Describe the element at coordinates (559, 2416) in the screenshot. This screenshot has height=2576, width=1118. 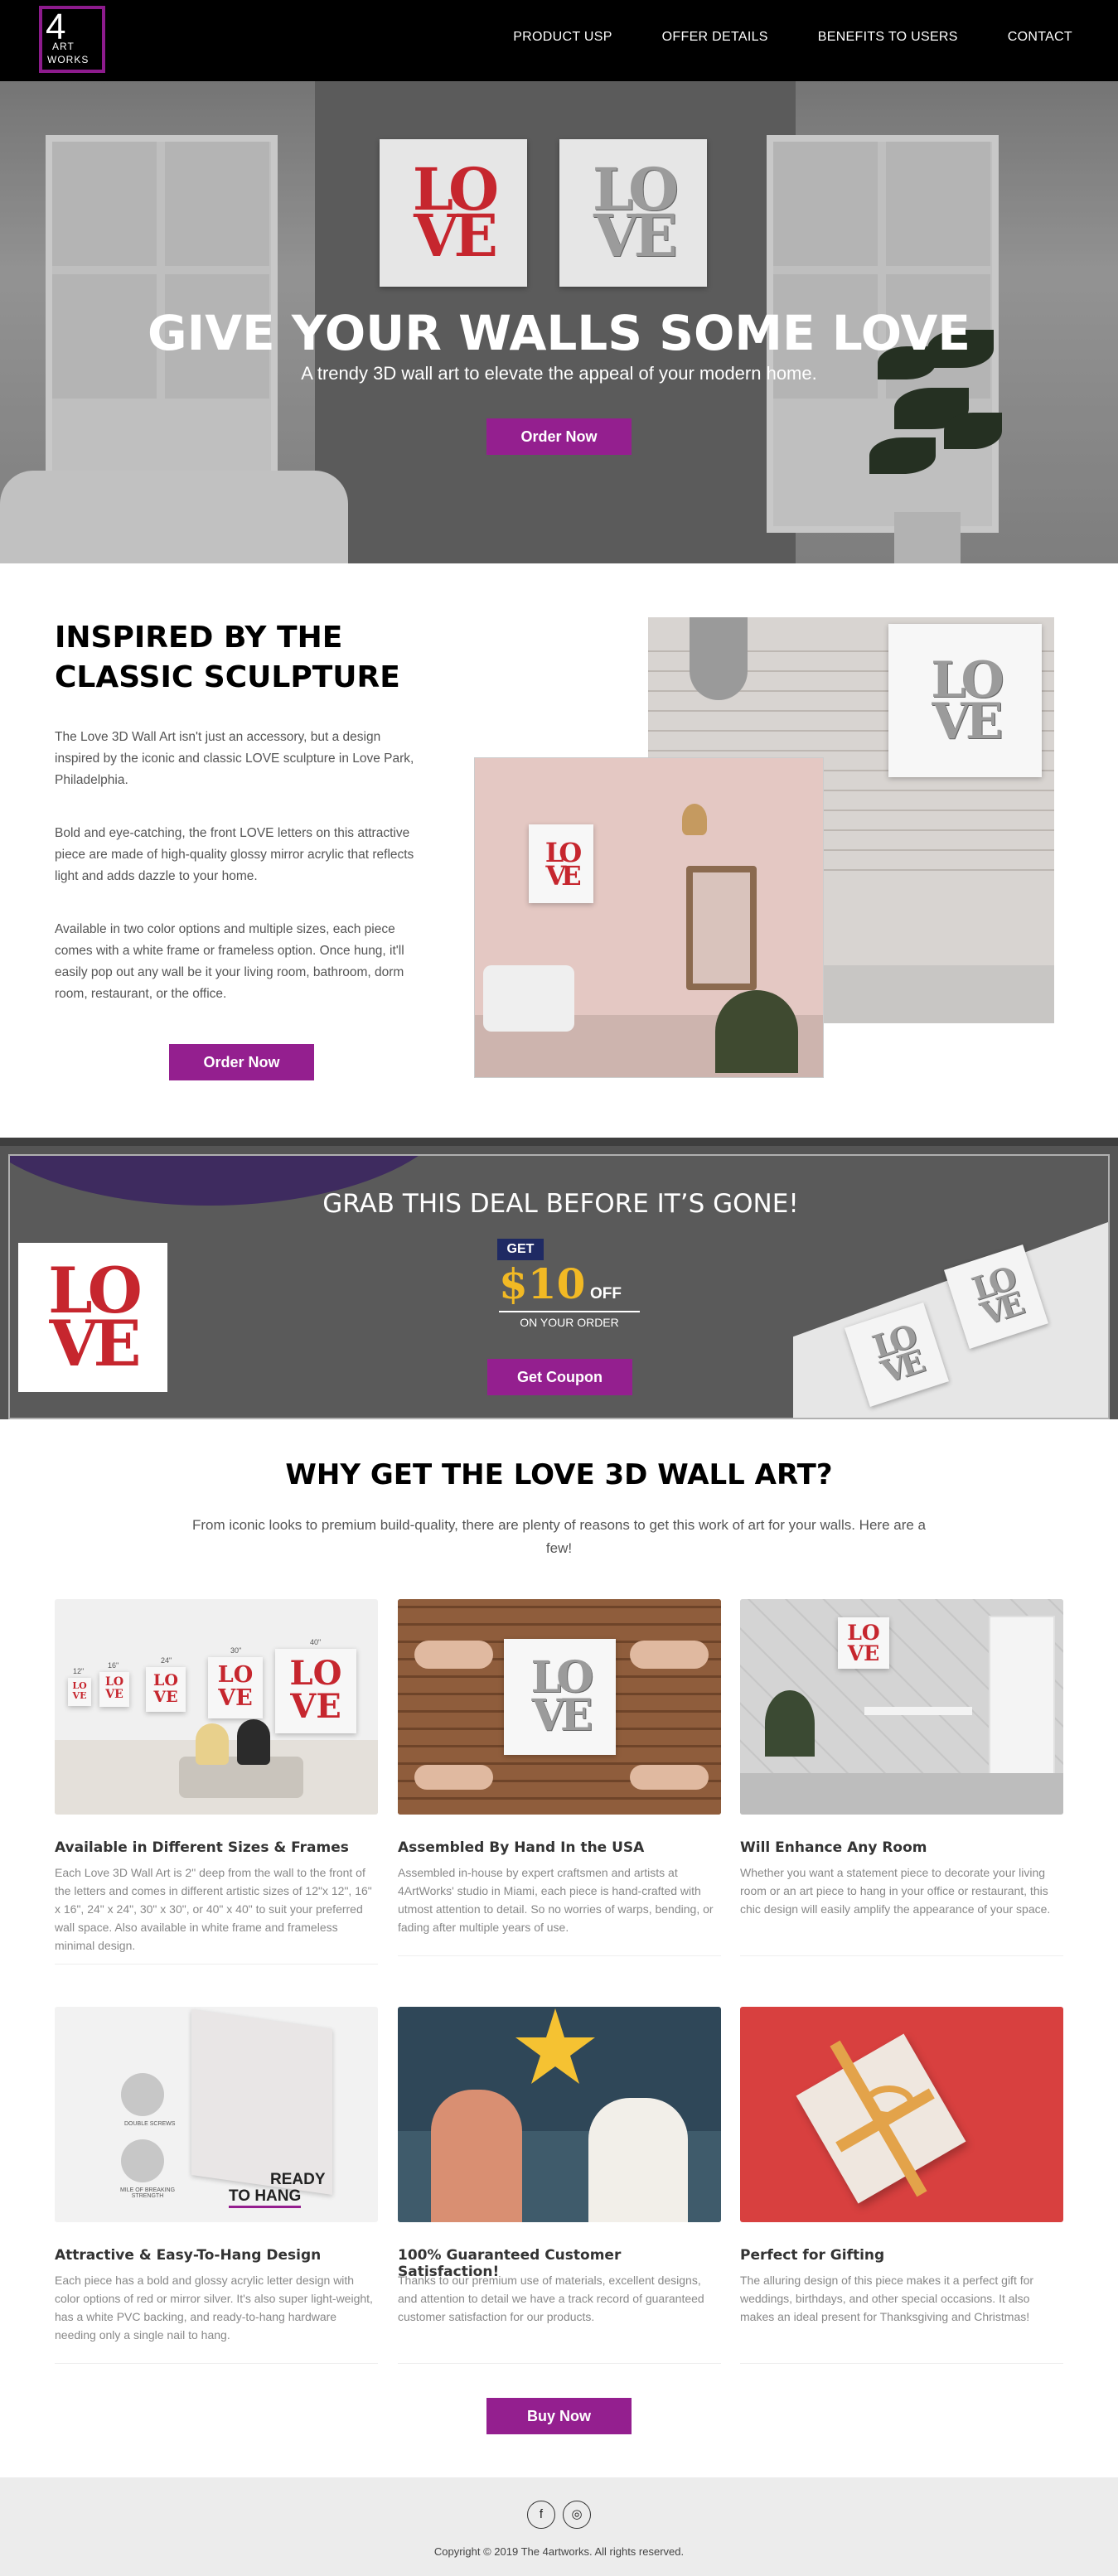
I see `buy-now-button: Buy Now` at that location.